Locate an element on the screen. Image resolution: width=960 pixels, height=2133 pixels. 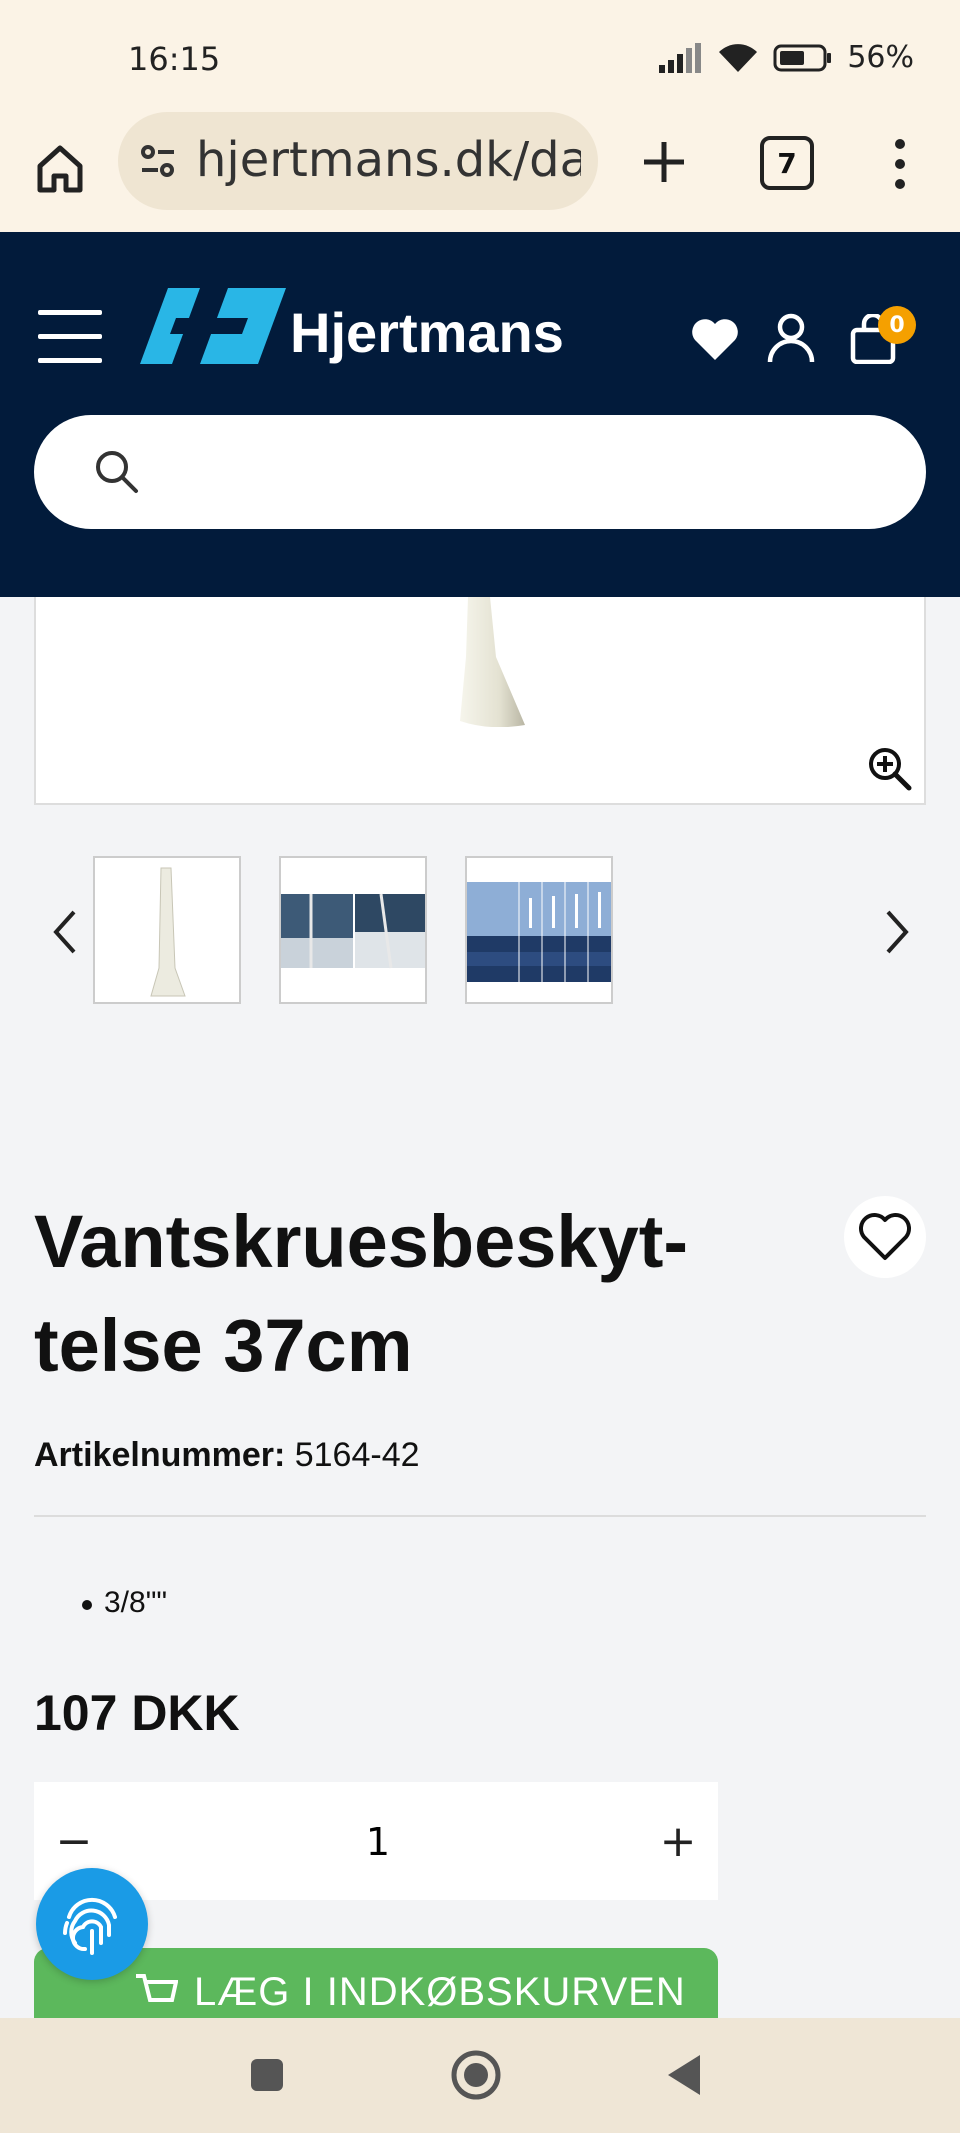
add-to-cart-button: LÆG I INDKØBSKURVEN is located at coordinates (376, 1983).